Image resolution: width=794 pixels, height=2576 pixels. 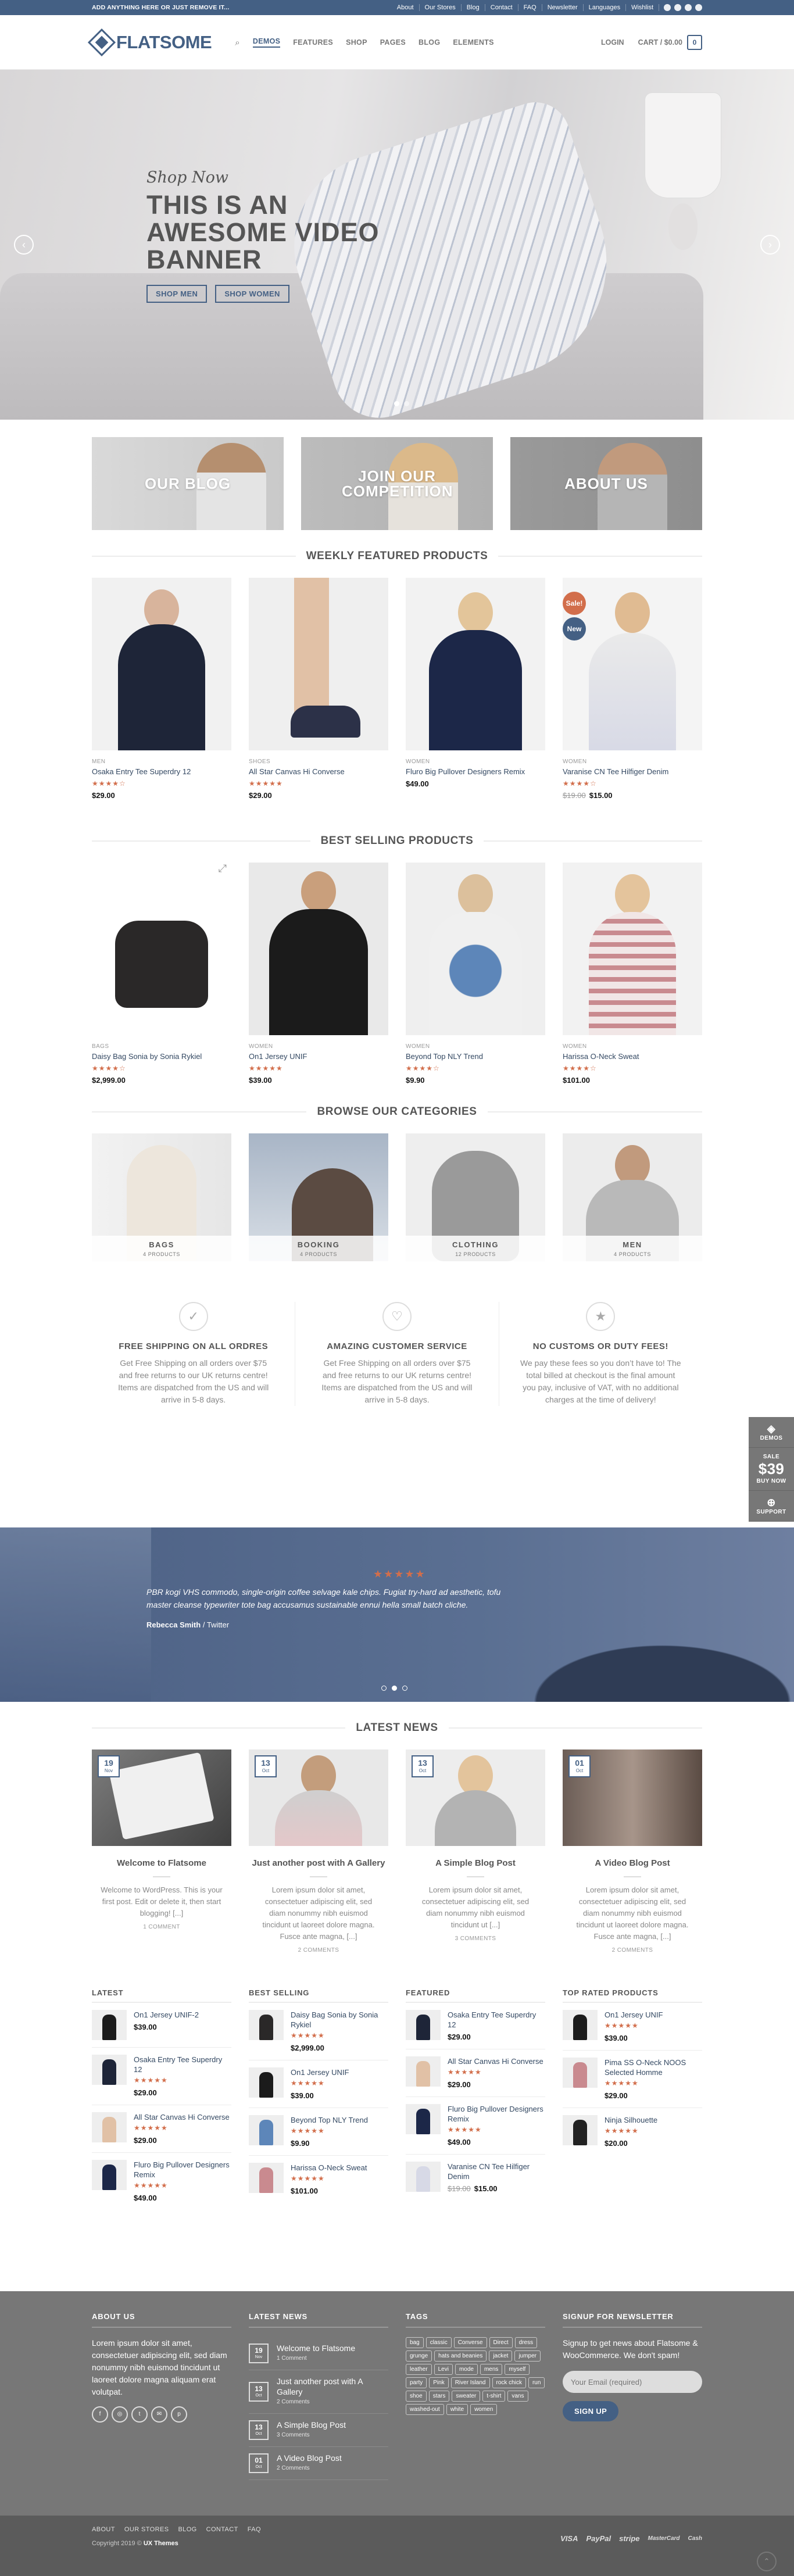 I want to click on top-link-contact: Contact, so click(x=502, y=8).